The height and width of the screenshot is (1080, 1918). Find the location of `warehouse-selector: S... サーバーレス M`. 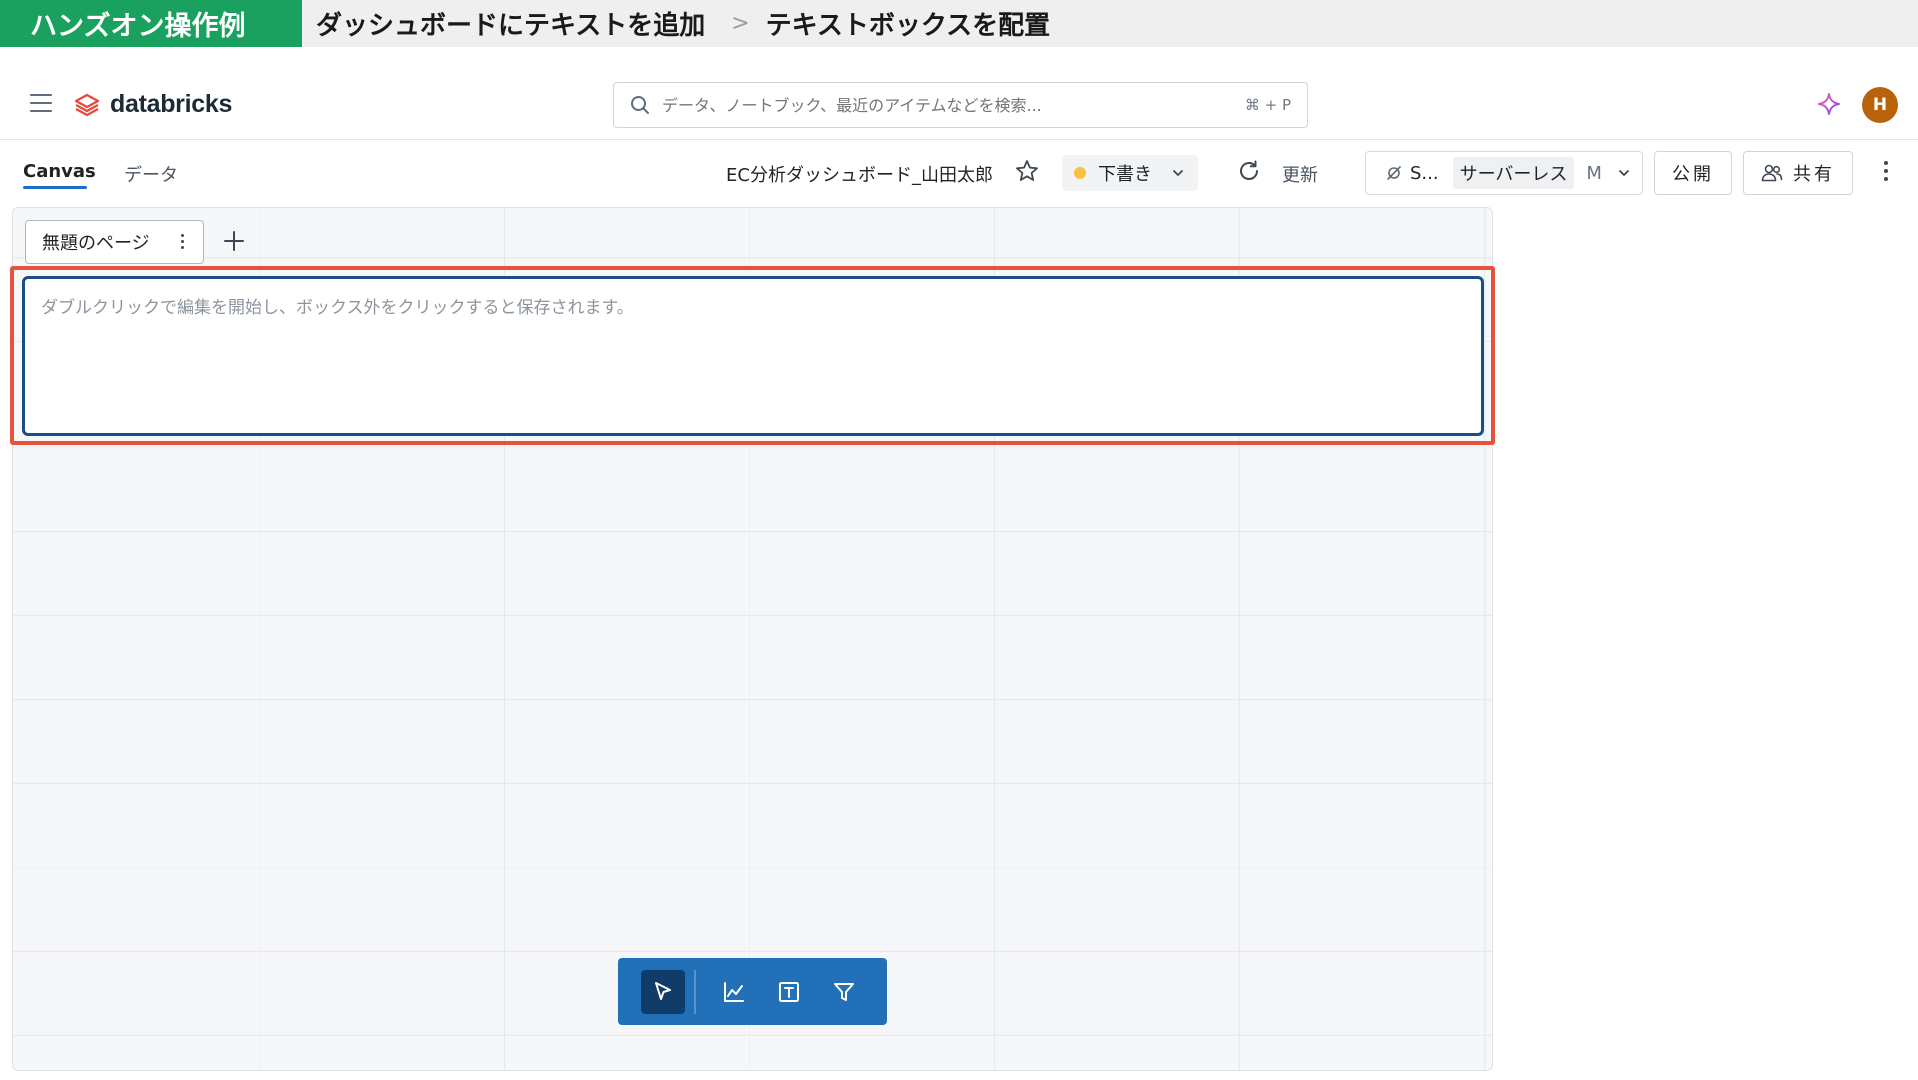

warehouse-selector: S... サーバーレス M is located at coordinates (1504, 173).